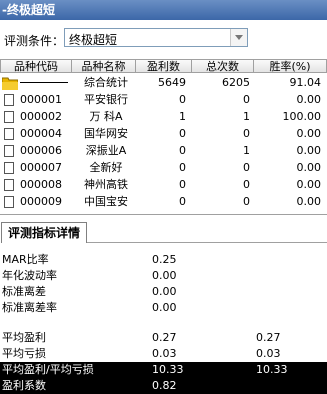 This screenshot has width=327, height=394. Describe the element at coordinates (41, 133) in the screenshot. I see `row-code: 000004` at that location.